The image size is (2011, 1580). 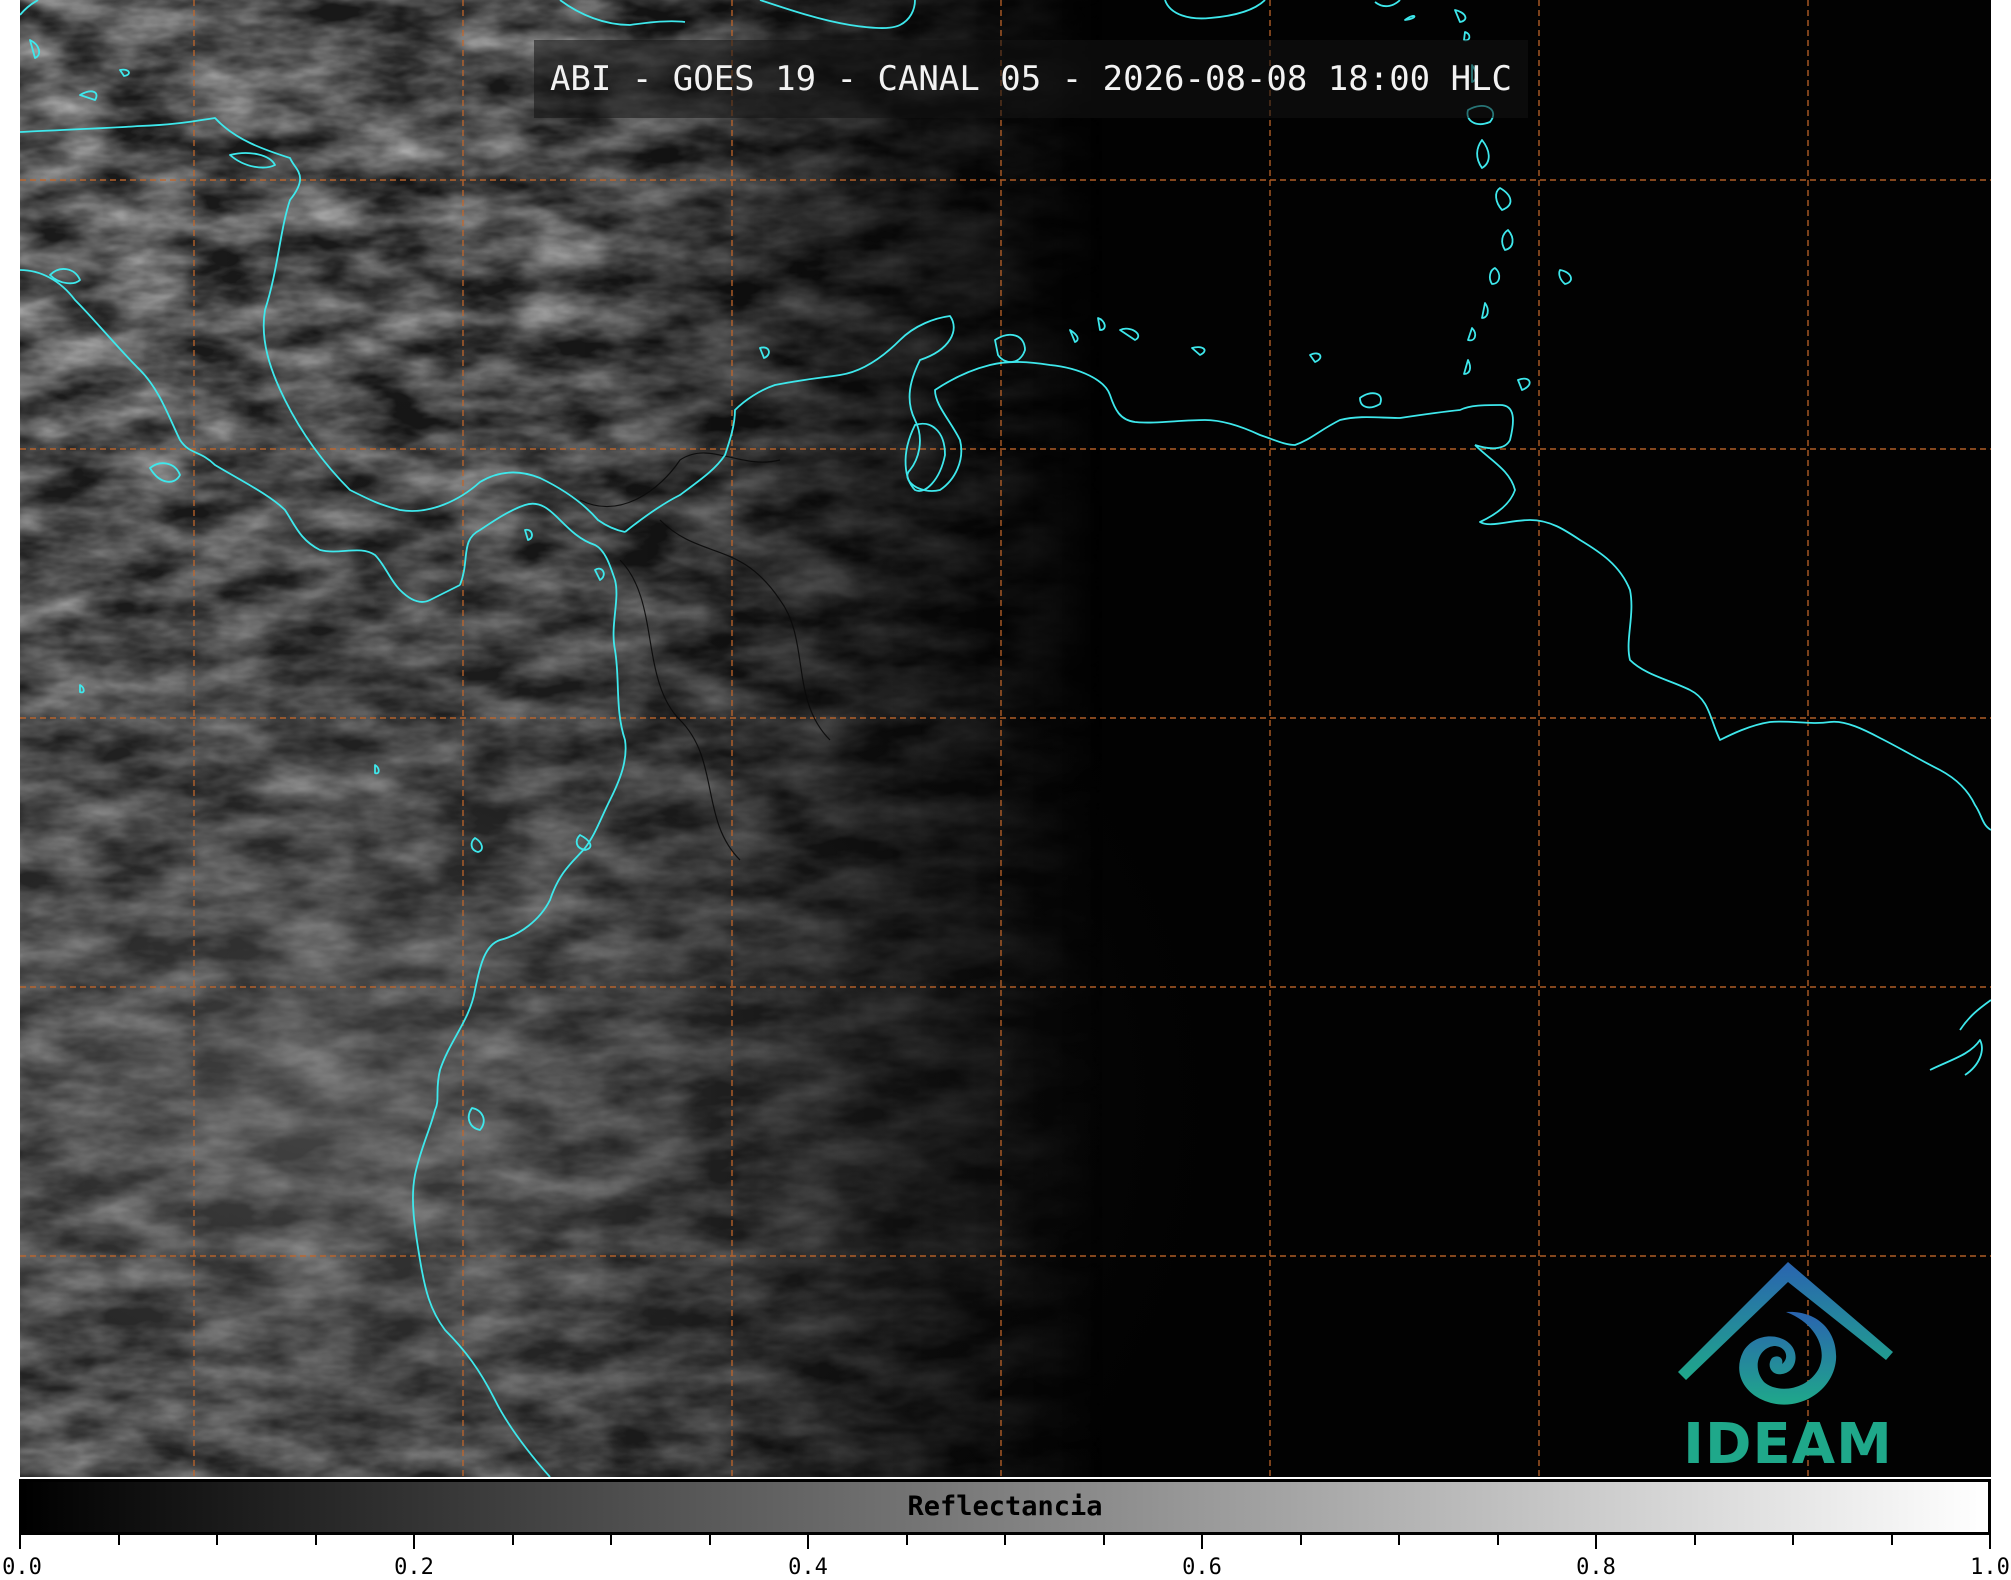 I want to click on colorbar-label: Reflectancia, so click(x=1005, y=1506).